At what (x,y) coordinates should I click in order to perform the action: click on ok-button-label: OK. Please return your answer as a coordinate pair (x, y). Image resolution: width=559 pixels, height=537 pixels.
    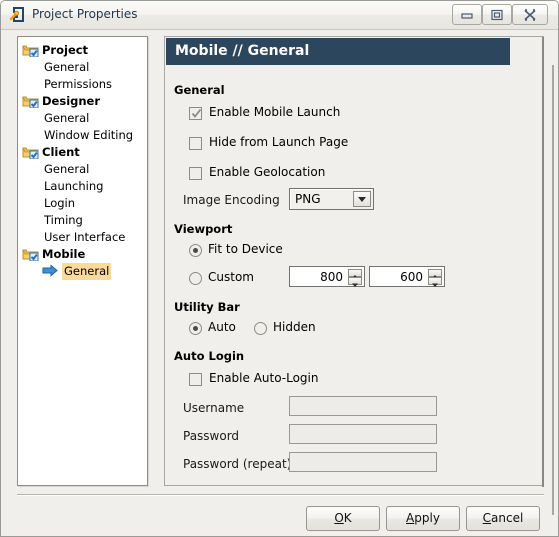
    Looking at the image, I should click on (342, 518).